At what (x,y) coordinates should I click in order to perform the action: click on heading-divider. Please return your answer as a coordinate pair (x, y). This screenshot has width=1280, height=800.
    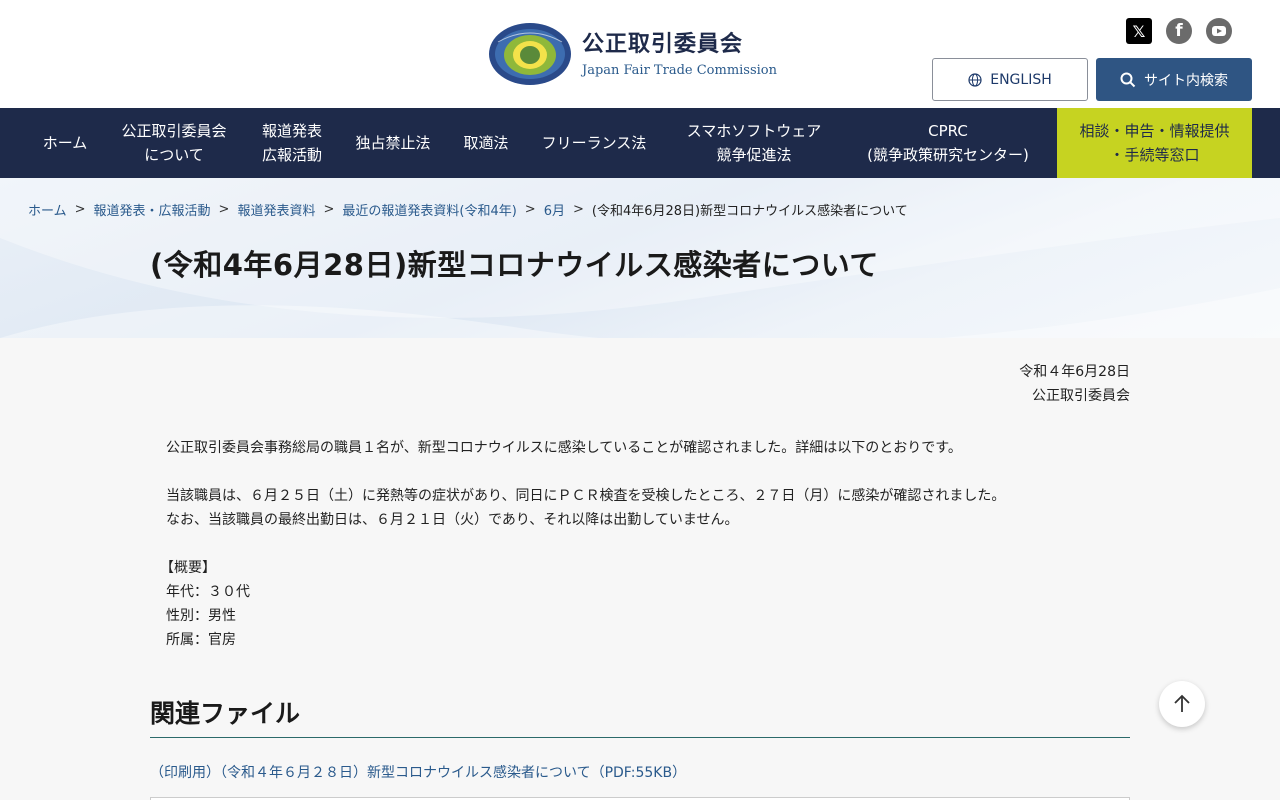
    Looking at the image, I should click on (640, 737).